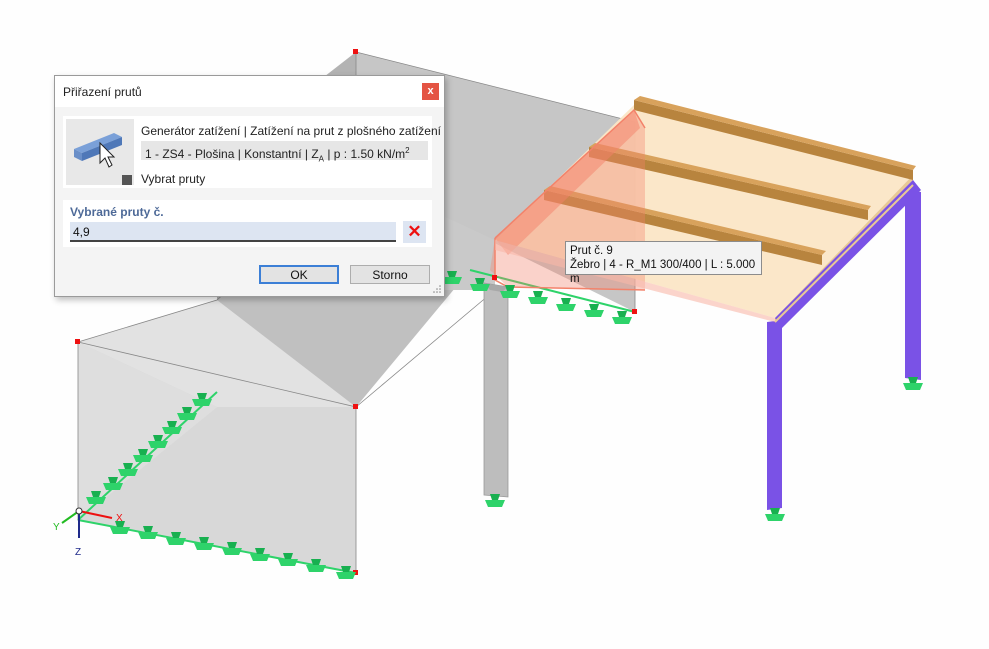 The image size is (989, 649). I want to click on select-members-label: Vybrat pruty, so click(173, 179).